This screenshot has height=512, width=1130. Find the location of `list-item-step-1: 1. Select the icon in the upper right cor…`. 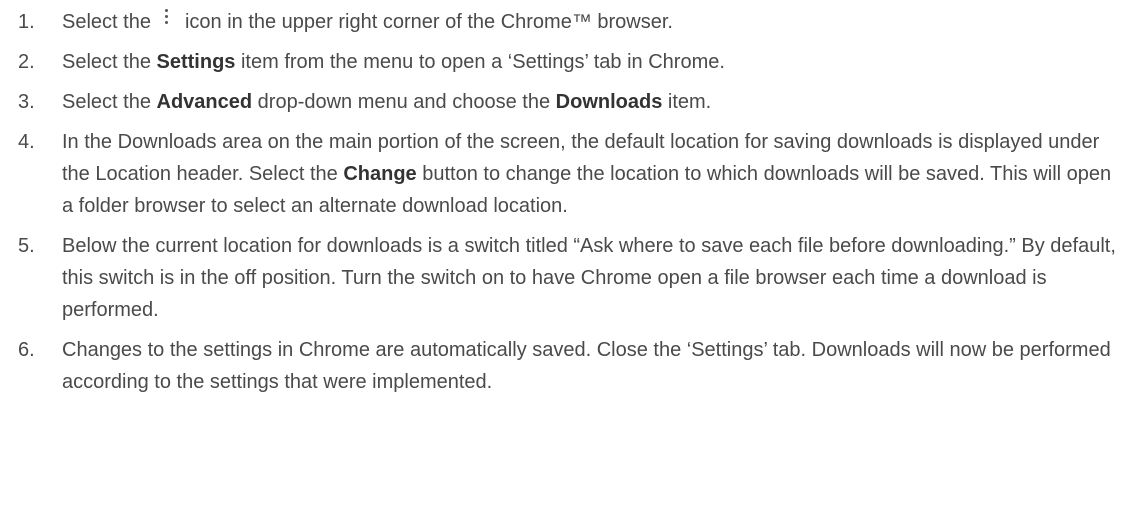

list-item-step-1: 1. Select the icon in the upper right cor… is located at coordinates (565, 22).